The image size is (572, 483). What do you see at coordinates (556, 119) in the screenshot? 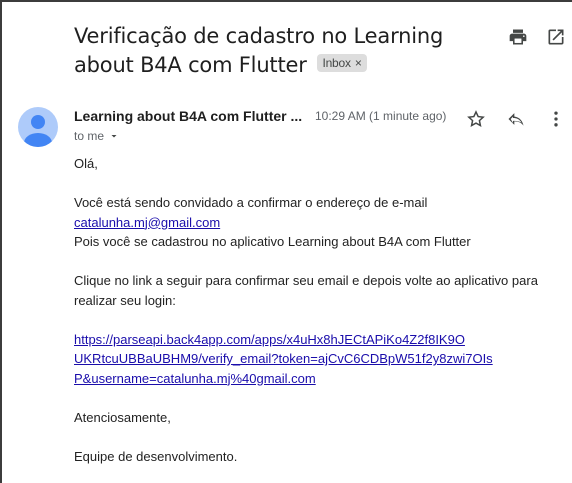
I see `more-vert-icon` at bounding box center [556, 119].